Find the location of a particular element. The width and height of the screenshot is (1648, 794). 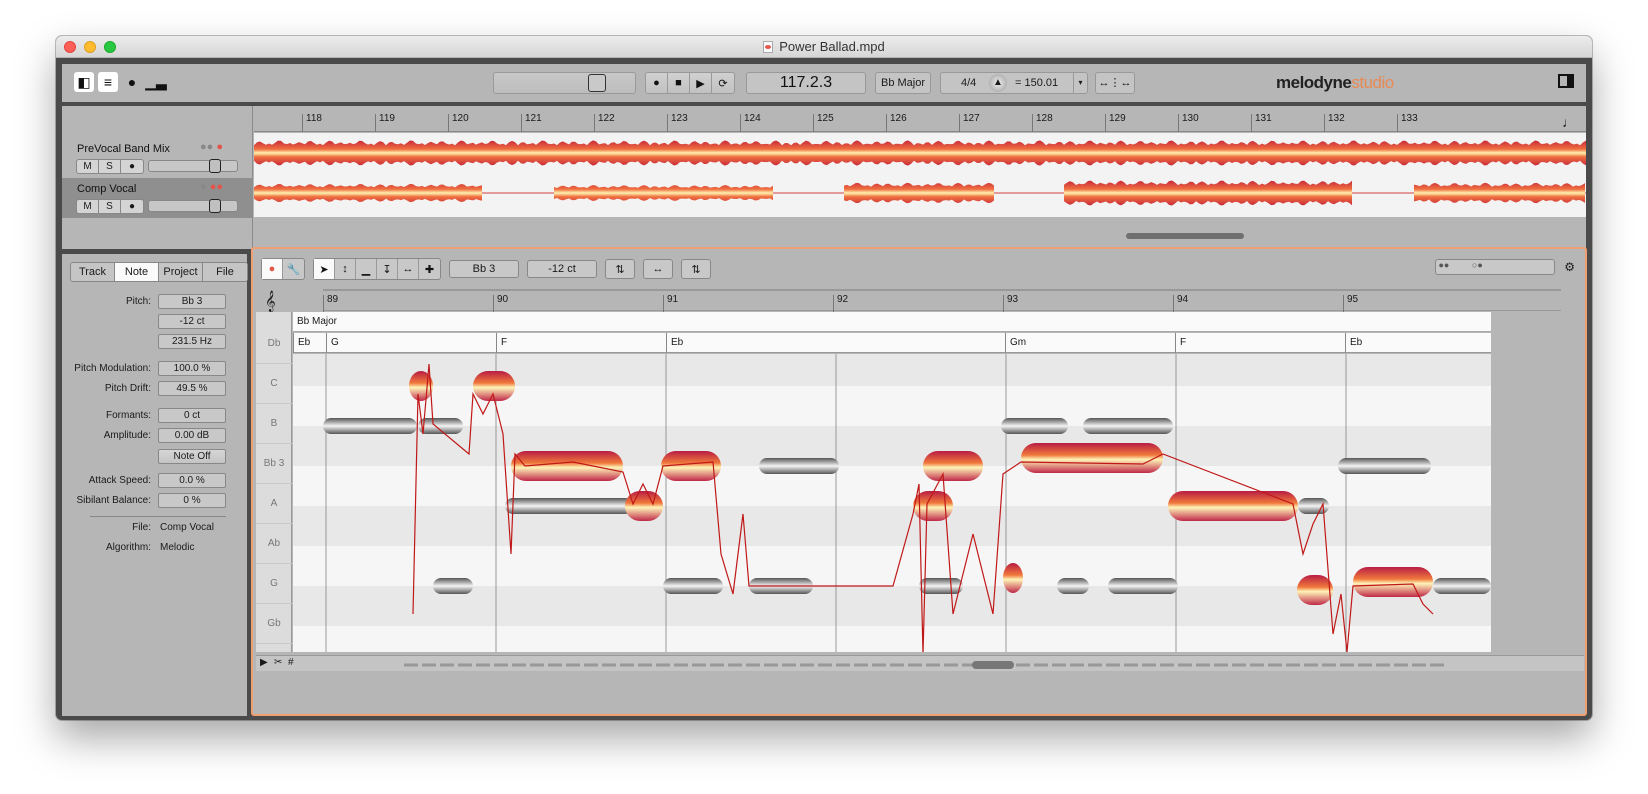

record-button: ● is located at coordinates (657, 83).